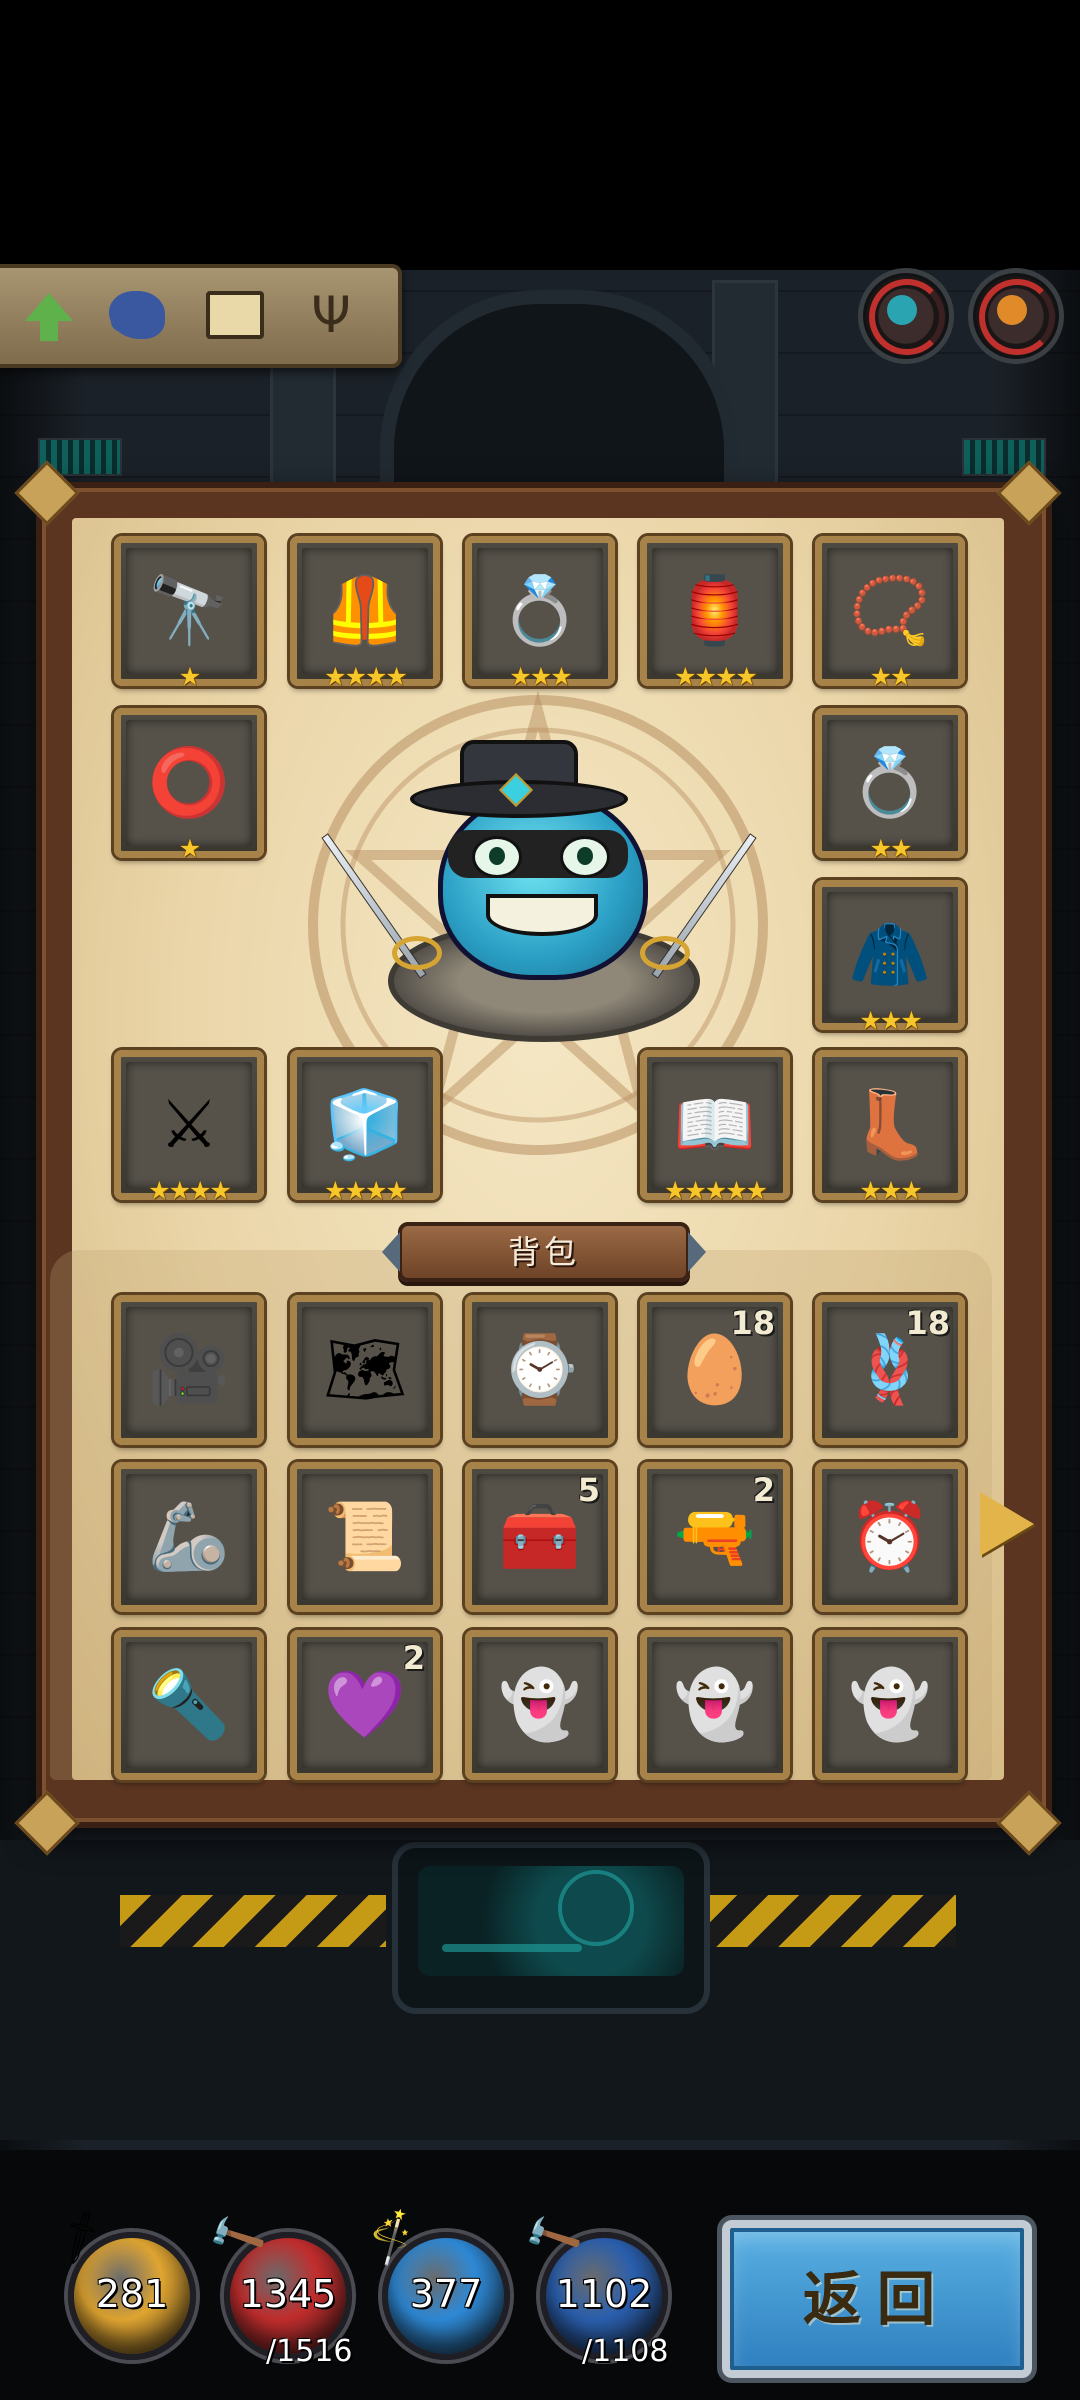  Describe the element at coordinates (902, 310) in the screenshot. I see `blue-companion-icon` at that location.